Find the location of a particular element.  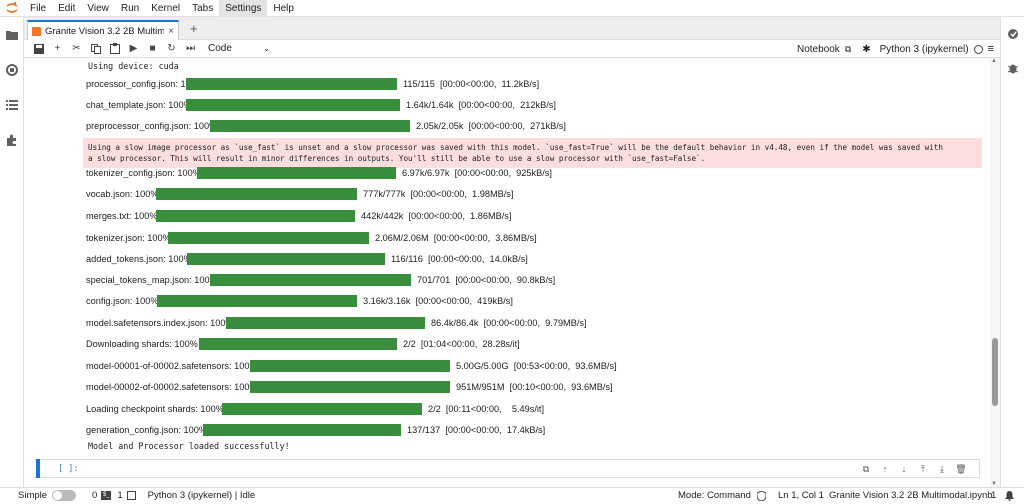

notebook-label: Notebook is located at coordinates (818, 49).